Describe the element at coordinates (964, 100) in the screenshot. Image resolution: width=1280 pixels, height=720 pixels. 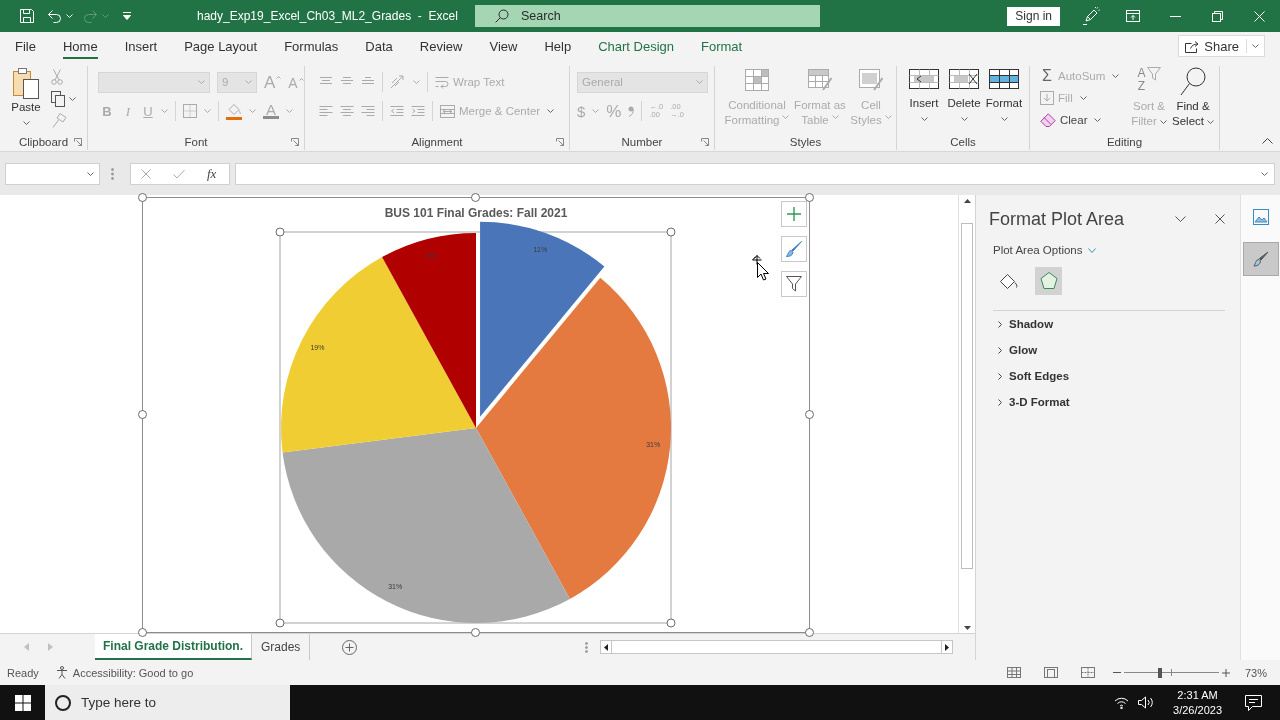
I see `delete-button: Delete` at that location.